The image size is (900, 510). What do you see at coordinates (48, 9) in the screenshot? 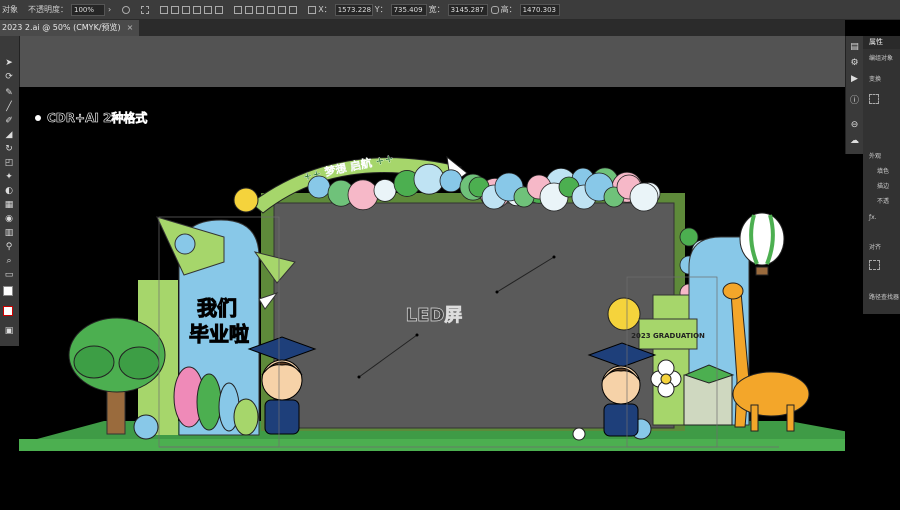
I see `opacity-label: 不透明度：` at bounding box center [48, 9].